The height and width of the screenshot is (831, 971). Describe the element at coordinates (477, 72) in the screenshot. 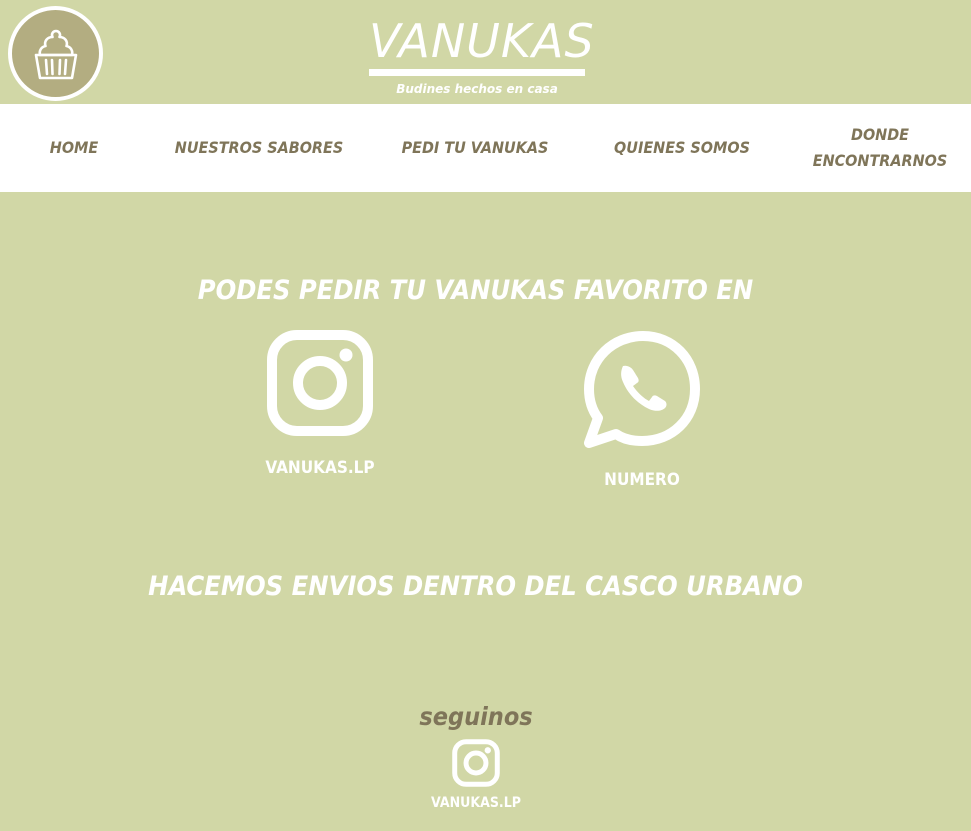

I see `brand-underline` at that location.